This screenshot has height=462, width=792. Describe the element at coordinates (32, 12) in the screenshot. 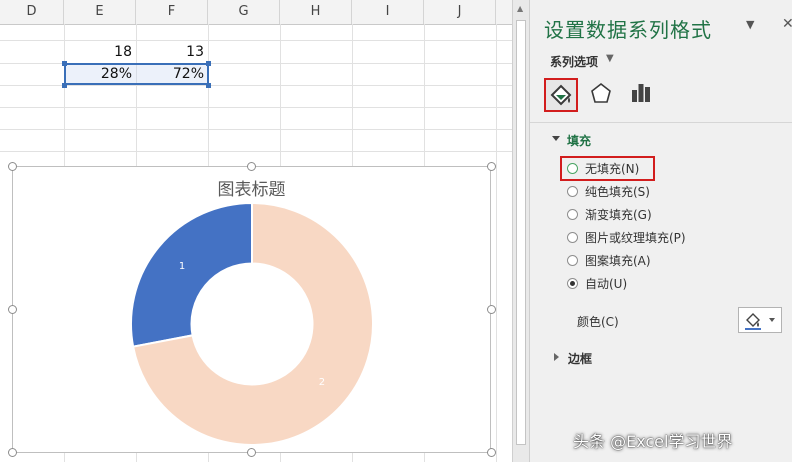

I see `column-header-d: D` at that location.